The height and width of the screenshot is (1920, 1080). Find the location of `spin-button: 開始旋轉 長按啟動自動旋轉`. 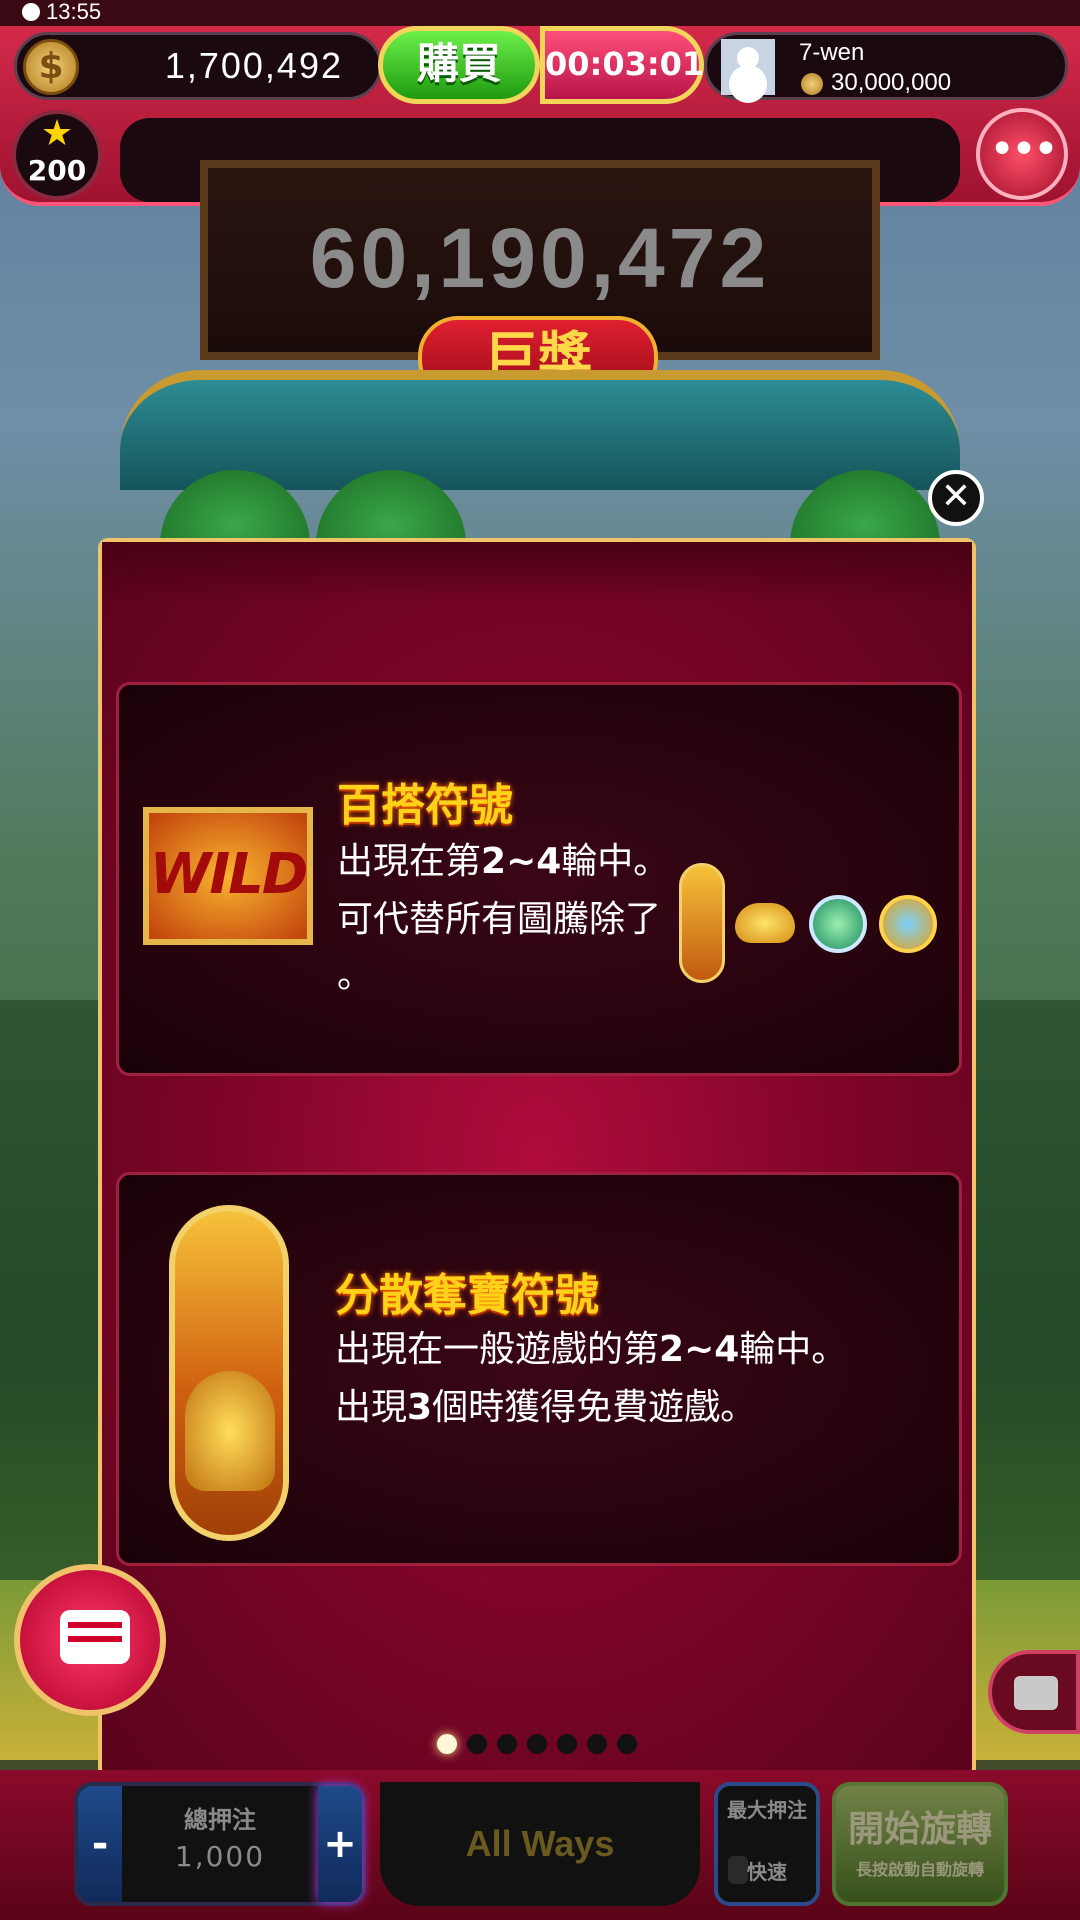

spin-button: 開始旋轉 長按啟動自動旋轉 is located at coordinates (920, 1844).